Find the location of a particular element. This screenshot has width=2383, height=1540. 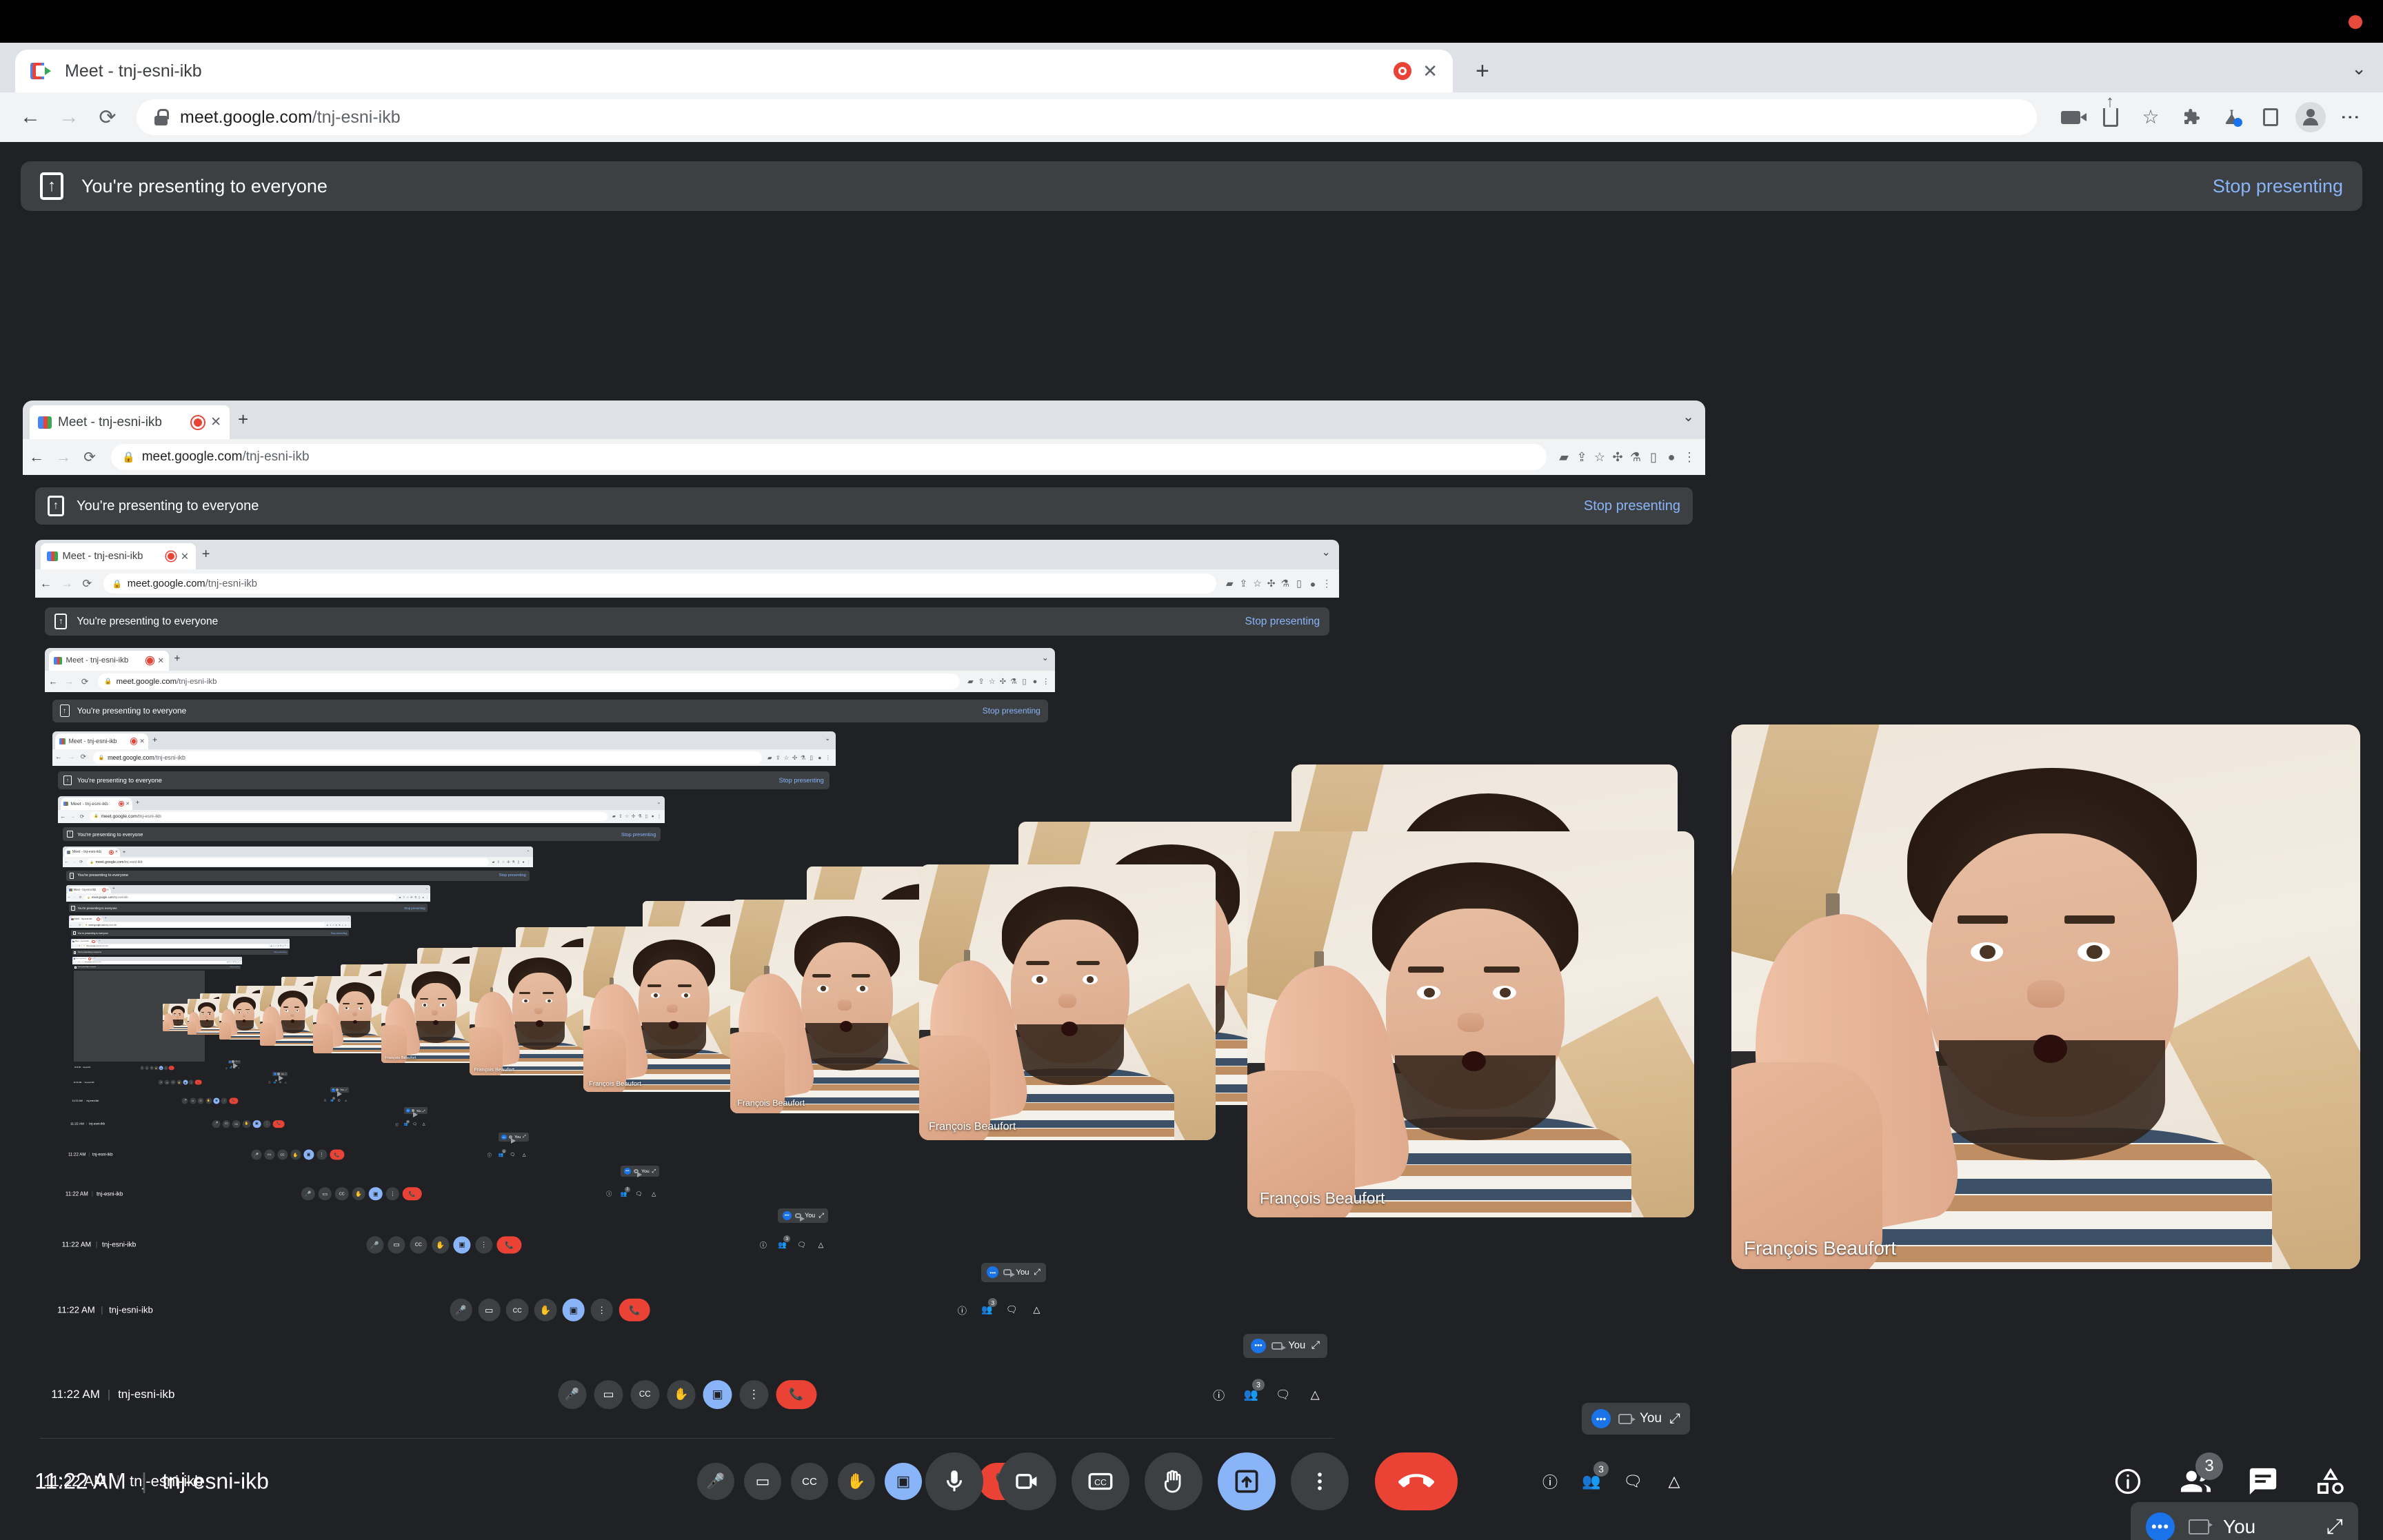

side-panel-icon is located at coordinates (2271, 117).